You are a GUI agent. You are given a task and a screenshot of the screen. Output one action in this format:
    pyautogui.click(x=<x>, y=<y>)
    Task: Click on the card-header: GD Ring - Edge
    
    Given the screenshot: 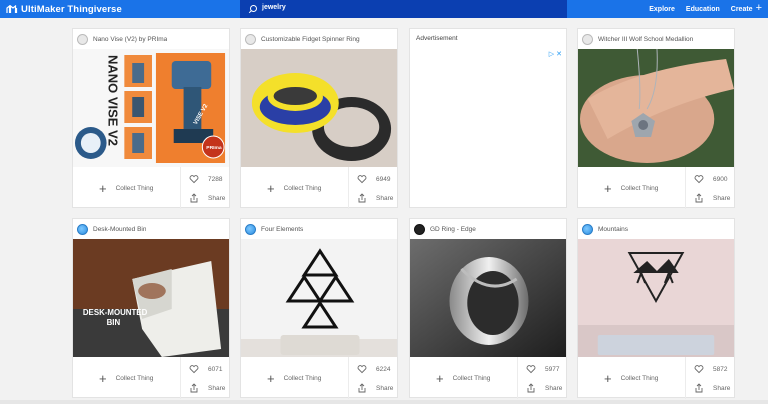 What is the action you would take?
    pyautogui.click(x=488, y=229)
    